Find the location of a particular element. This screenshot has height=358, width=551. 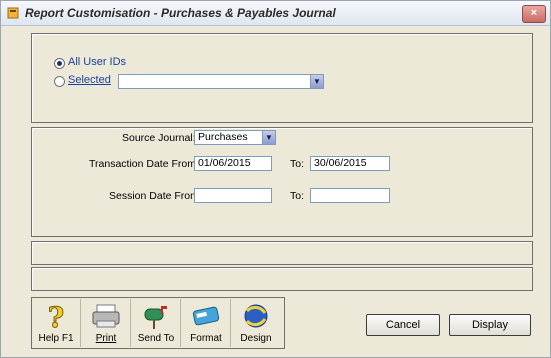

source-journal-select: Purchases ▼ is located at coordinates (235, 137).